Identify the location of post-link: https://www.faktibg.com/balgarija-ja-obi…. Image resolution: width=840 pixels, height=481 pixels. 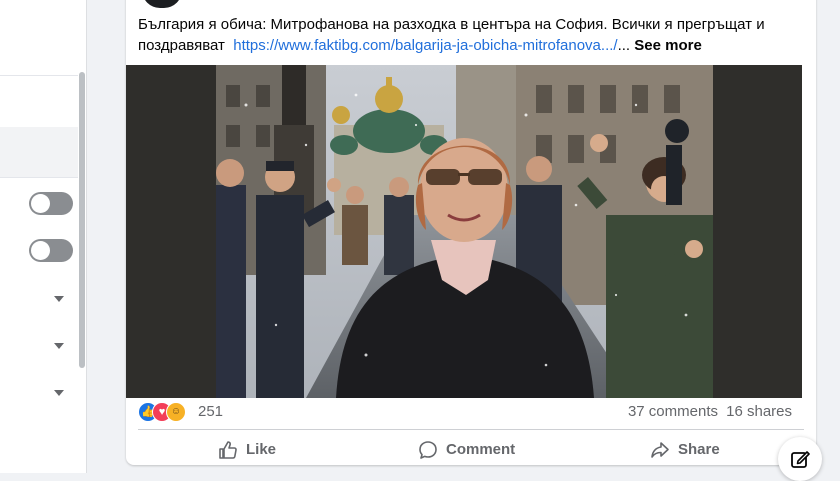
(425, 45).